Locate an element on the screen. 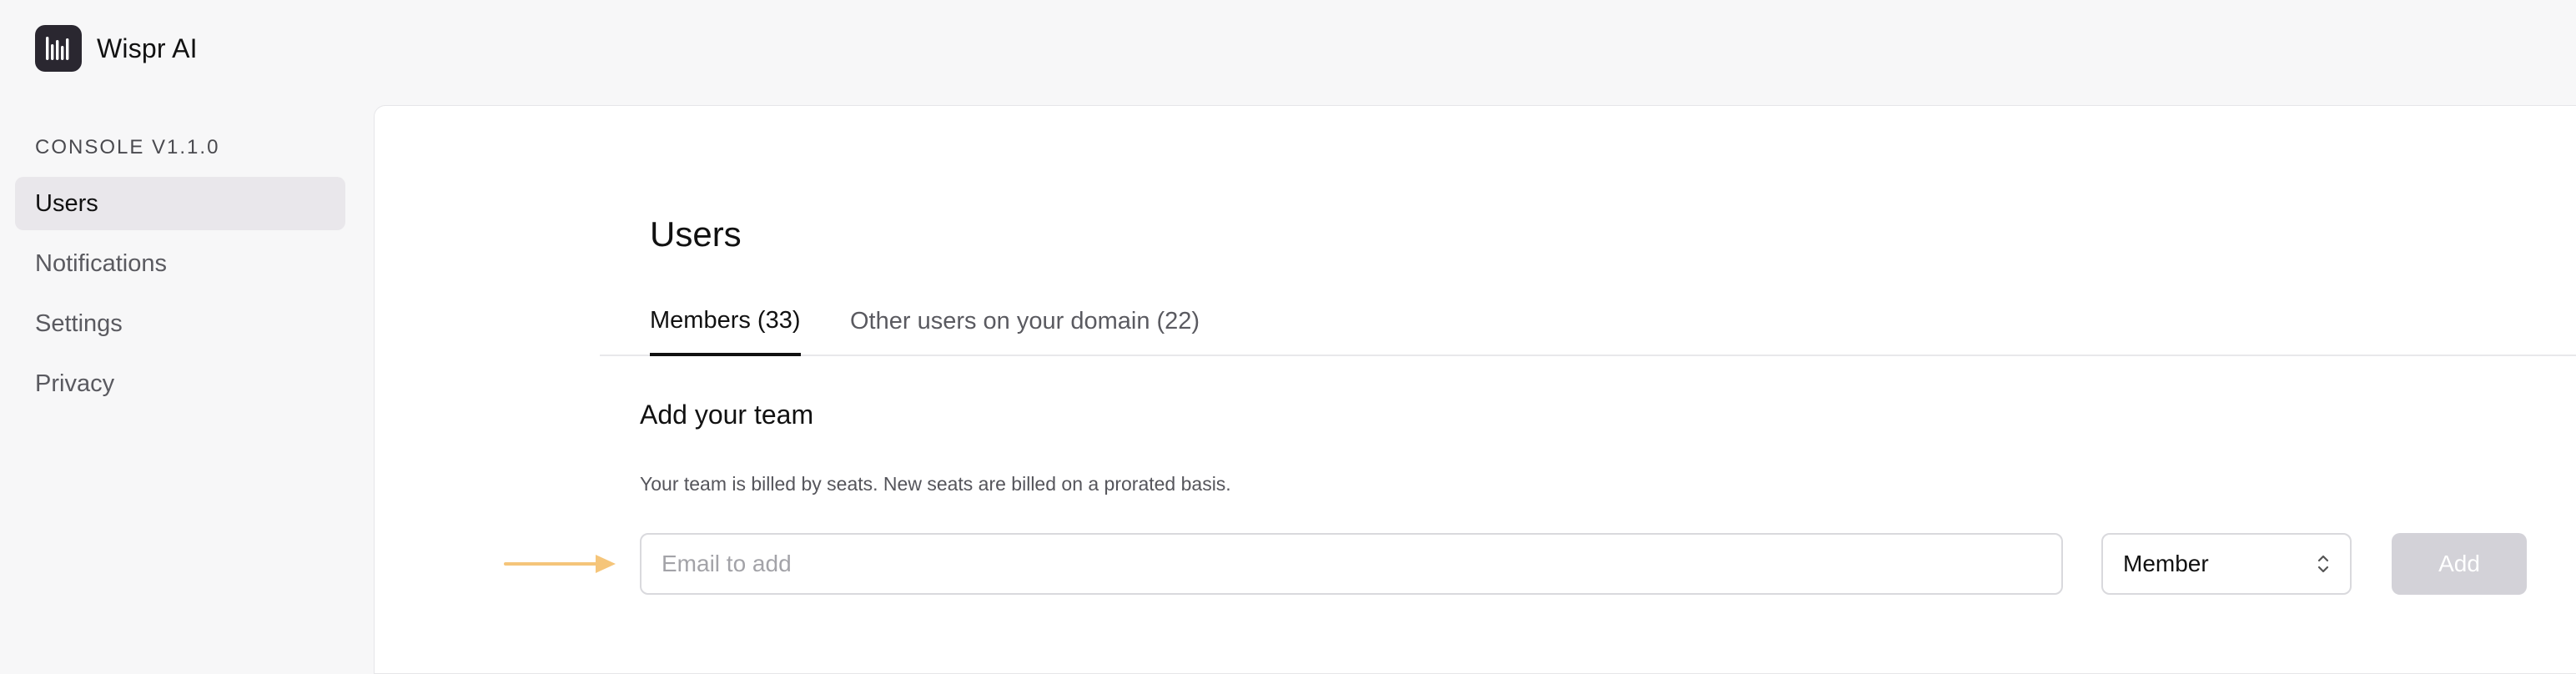 This screenshot has width=2576, height=674. email-input is located at coordinates (1351, 564).